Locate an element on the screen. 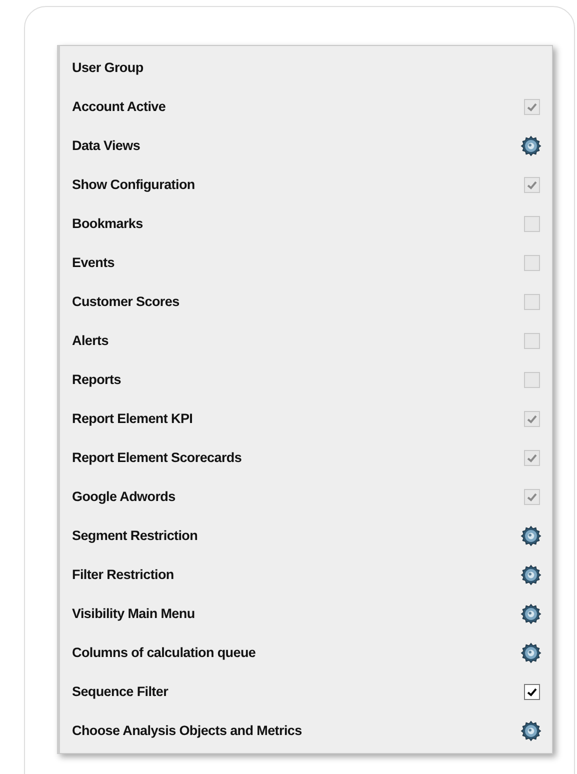  permission-label: Reports is located at coordinates (96, 379).